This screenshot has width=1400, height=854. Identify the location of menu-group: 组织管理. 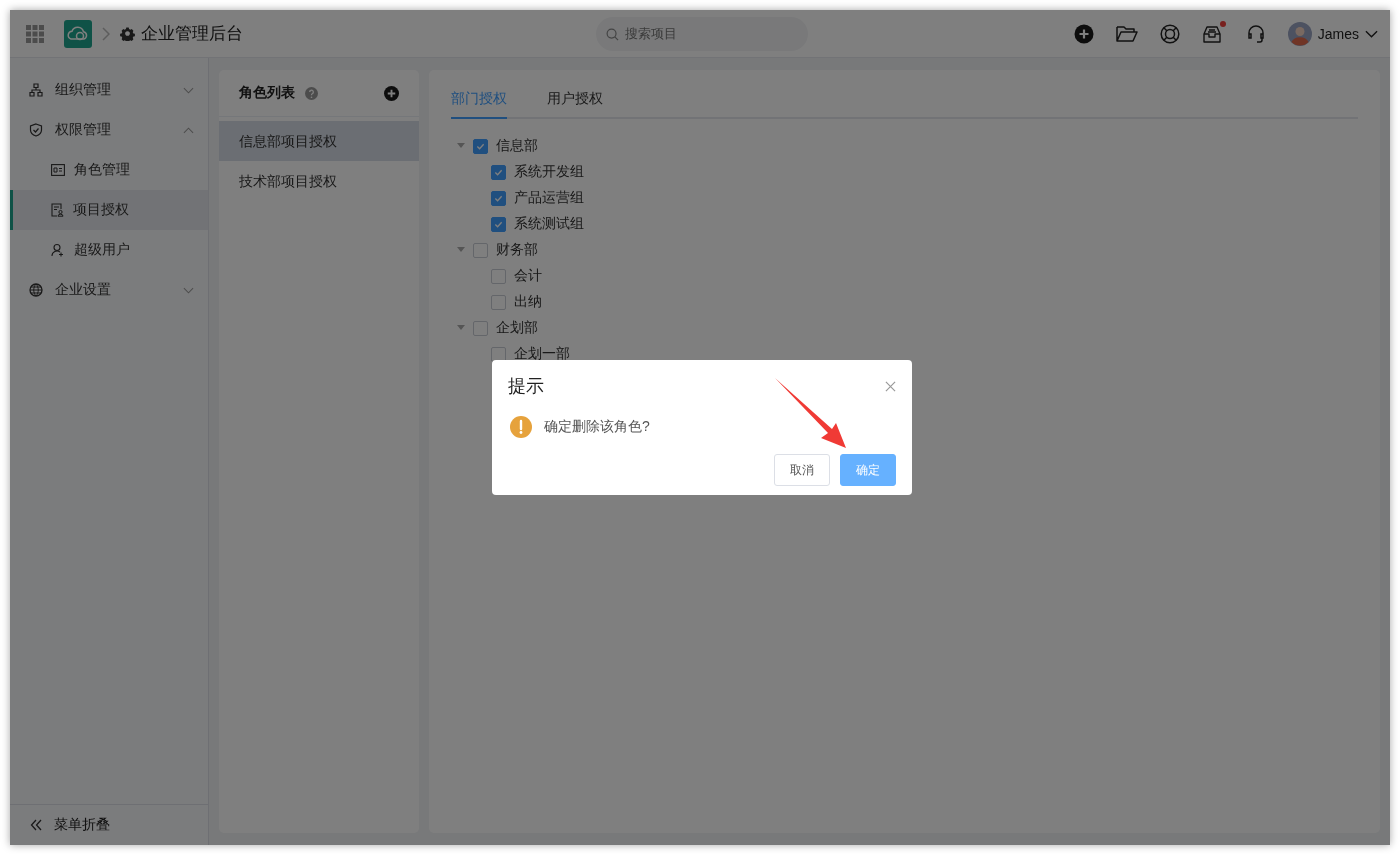
(109, 90).